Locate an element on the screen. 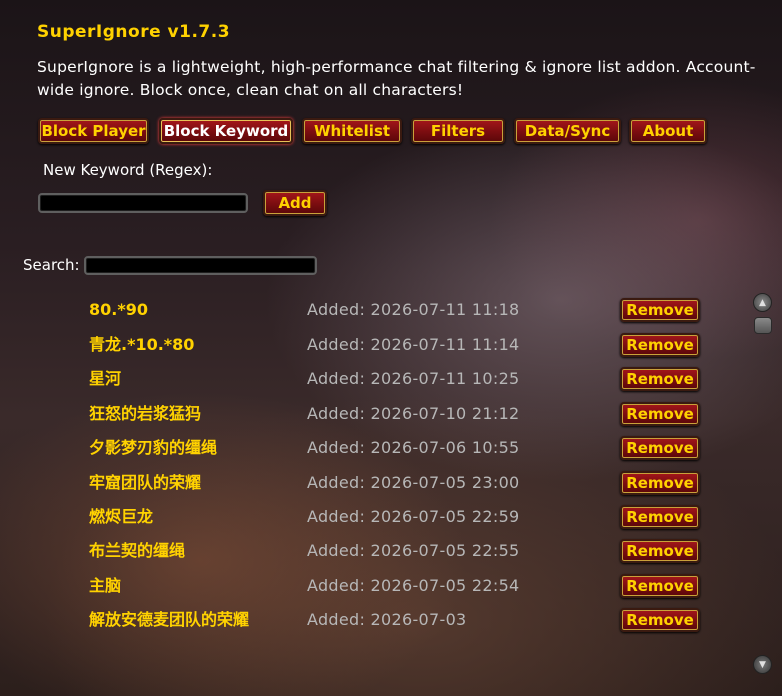 The width and height of the screenshot is (782, 696). page-title: SuperIgnore v1.7.3 is located at coordinates (134, 32).